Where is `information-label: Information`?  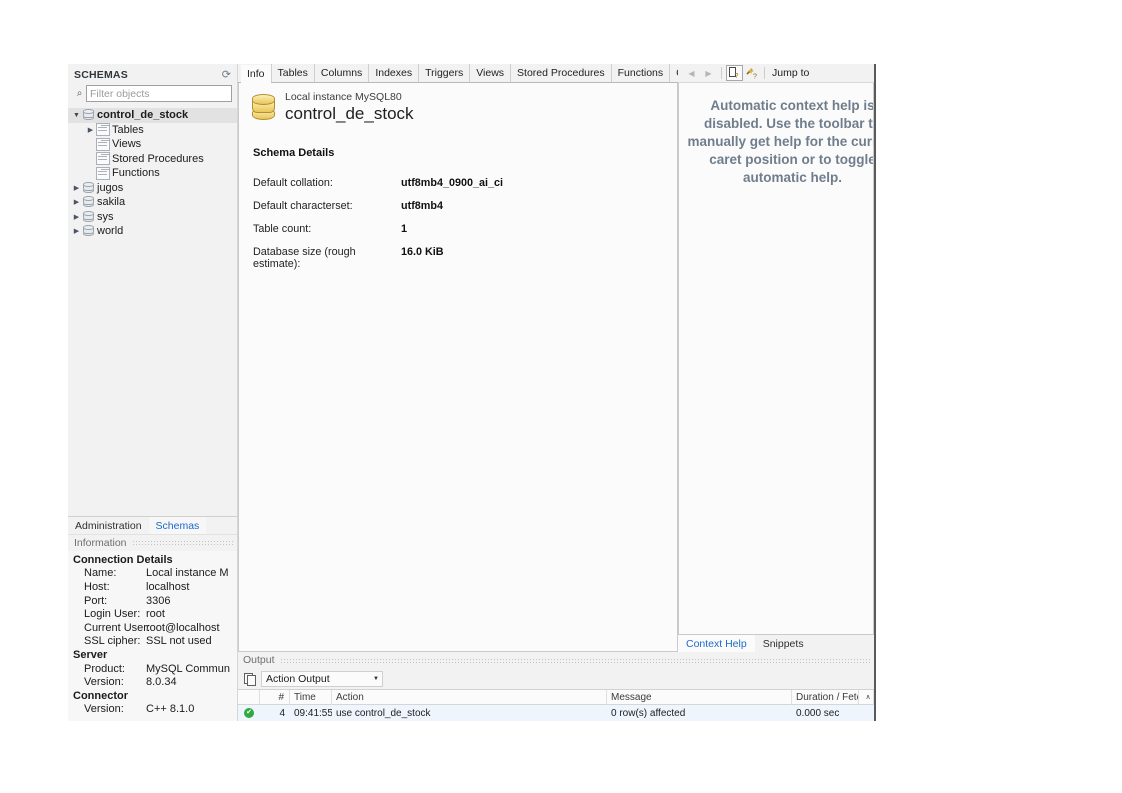 information-label: Information is located at coordinates (100, 542).